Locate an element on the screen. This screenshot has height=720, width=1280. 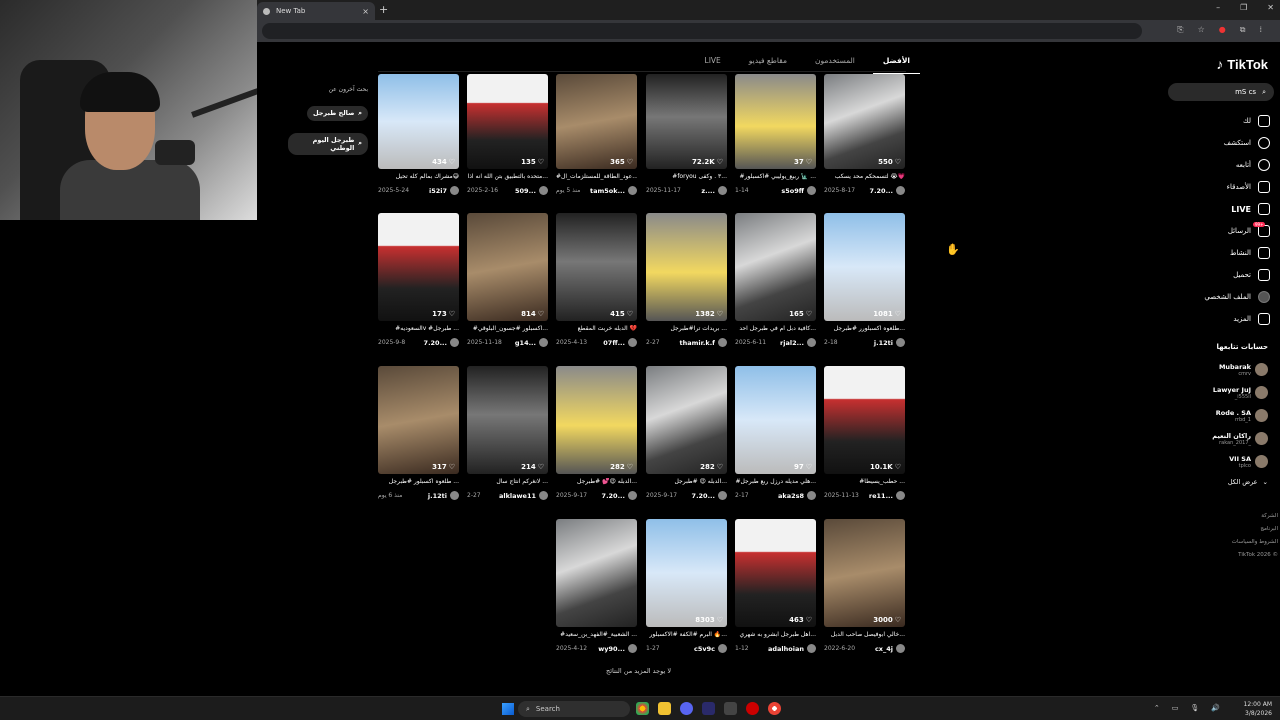
video-author: c5v9c is located at coordinates (710, 648).